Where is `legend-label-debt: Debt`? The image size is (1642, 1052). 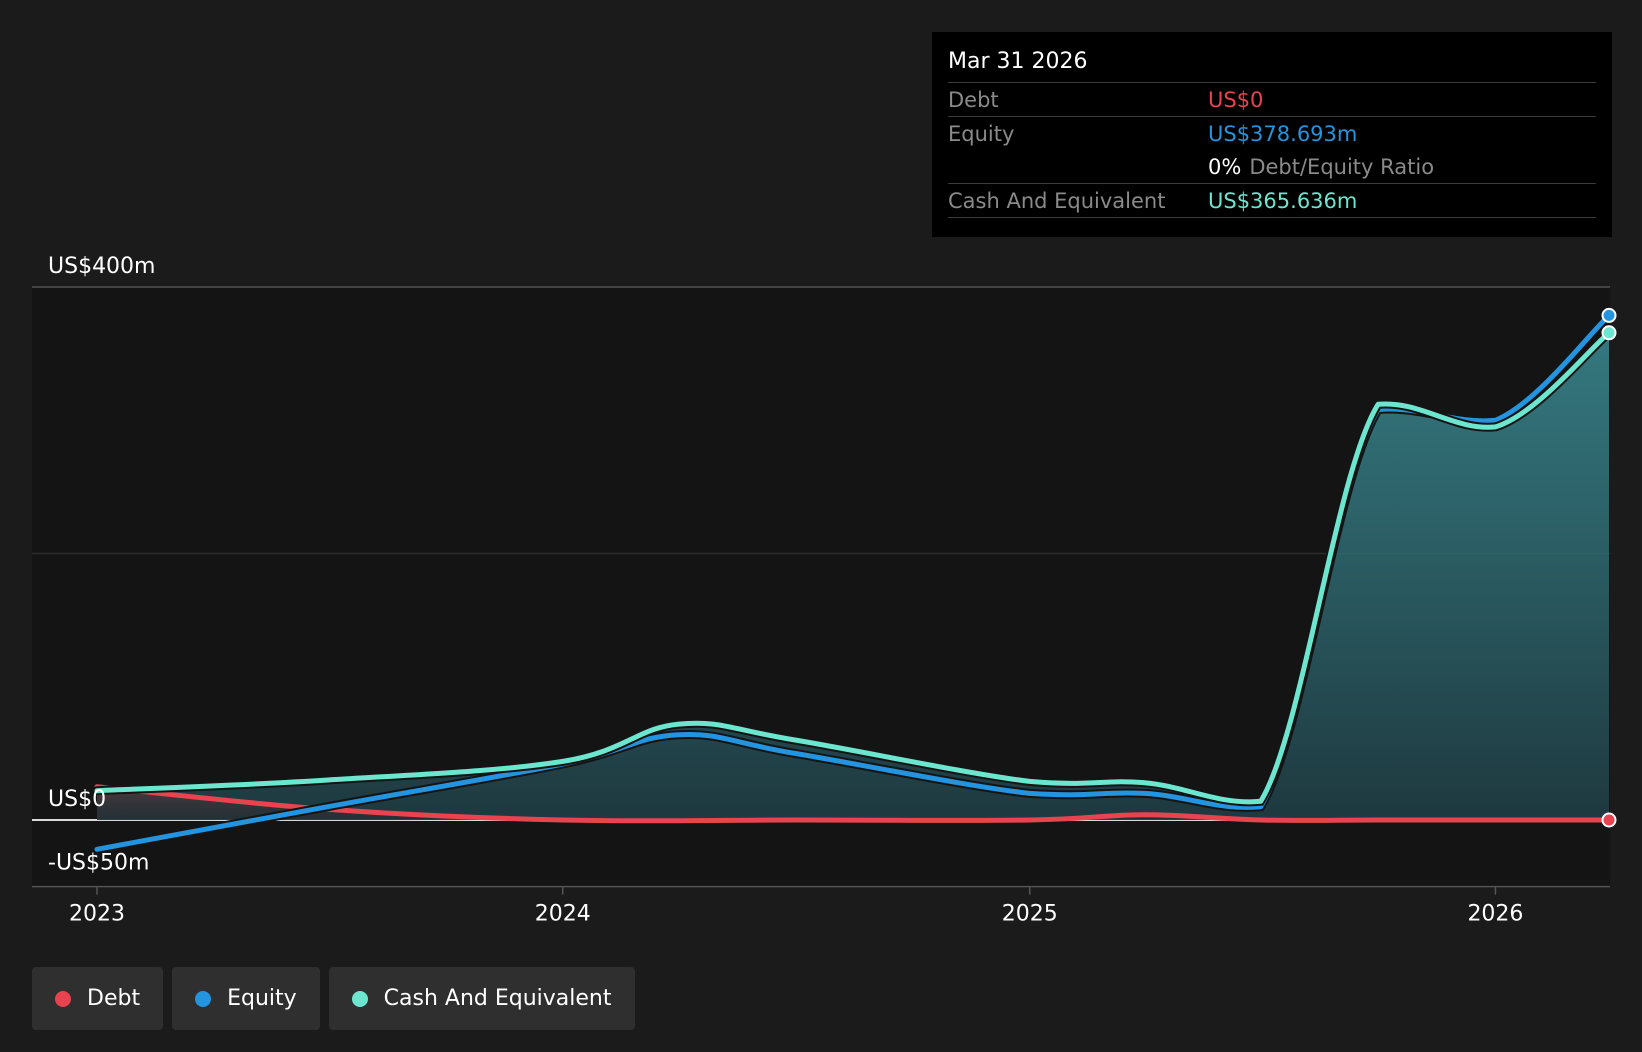 legend-label-debt: Debt is located at coordinates (114, 998).